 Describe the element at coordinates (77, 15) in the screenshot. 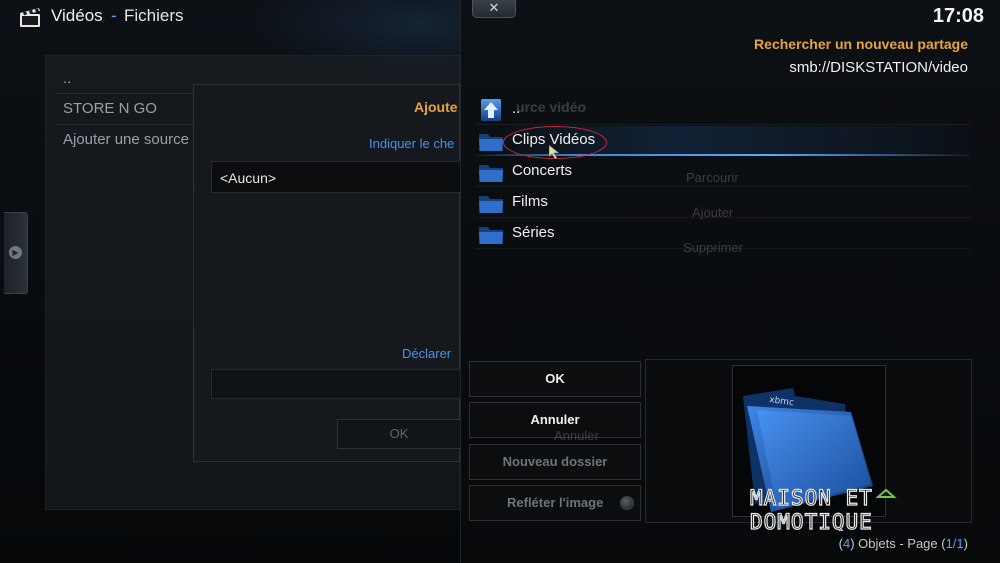

I see `page-title: Vidéos` at that location.